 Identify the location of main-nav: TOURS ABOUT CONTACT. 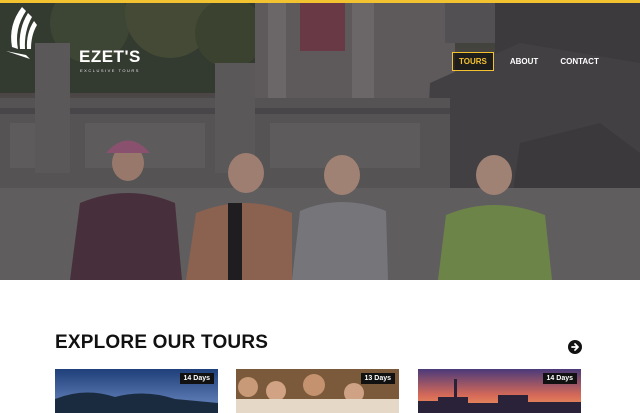
(533, 61).